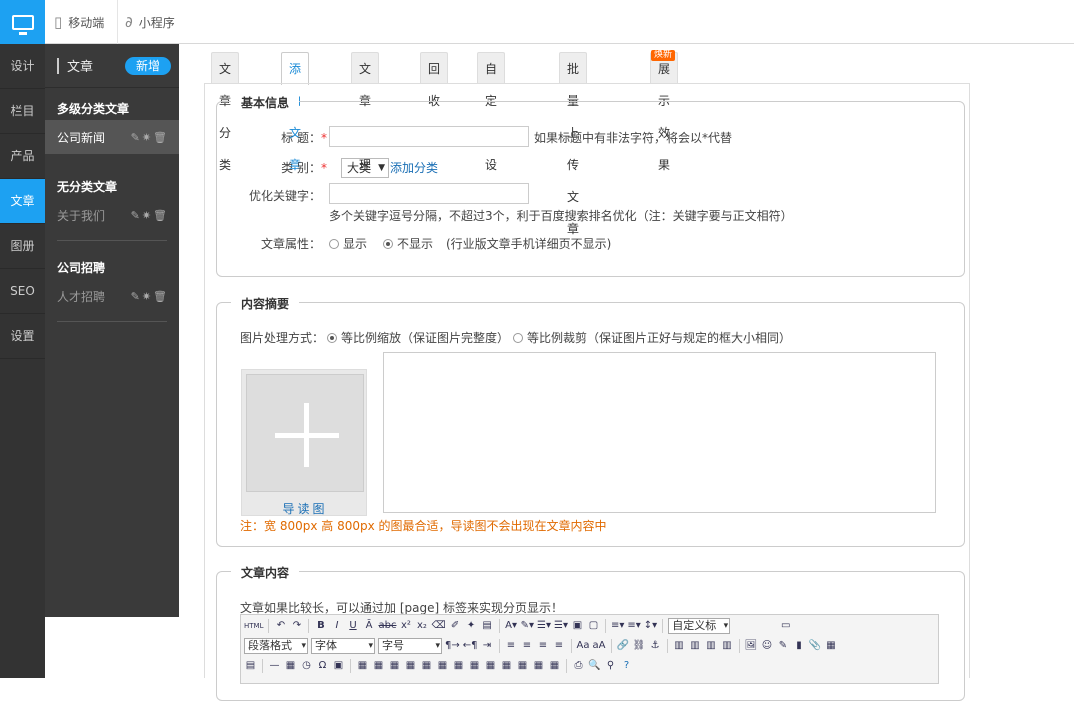  What do you see at coordinates (751, 646) in the screenshot?
I see `insert-image-icon: 🖼` at bounding box center [751, 646].